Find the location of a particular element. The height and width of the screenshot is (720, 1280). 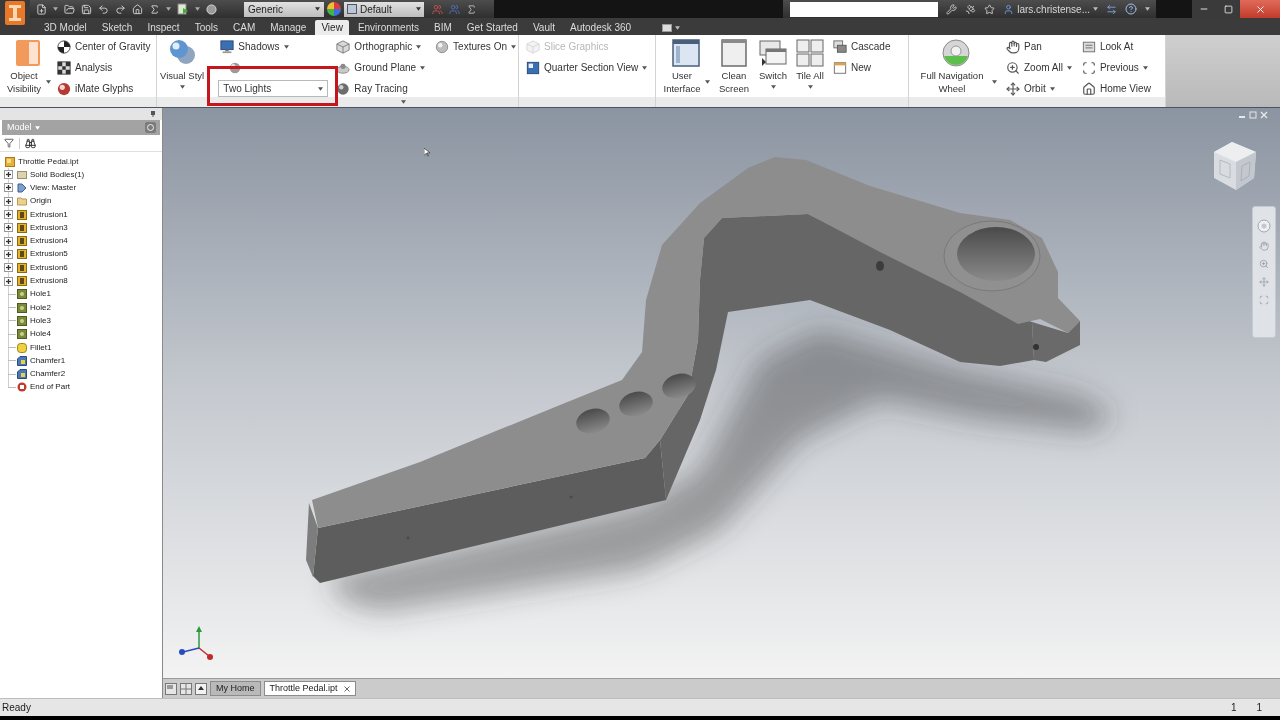

ribbon-tab: Environments is located at coordinates (388, 27).